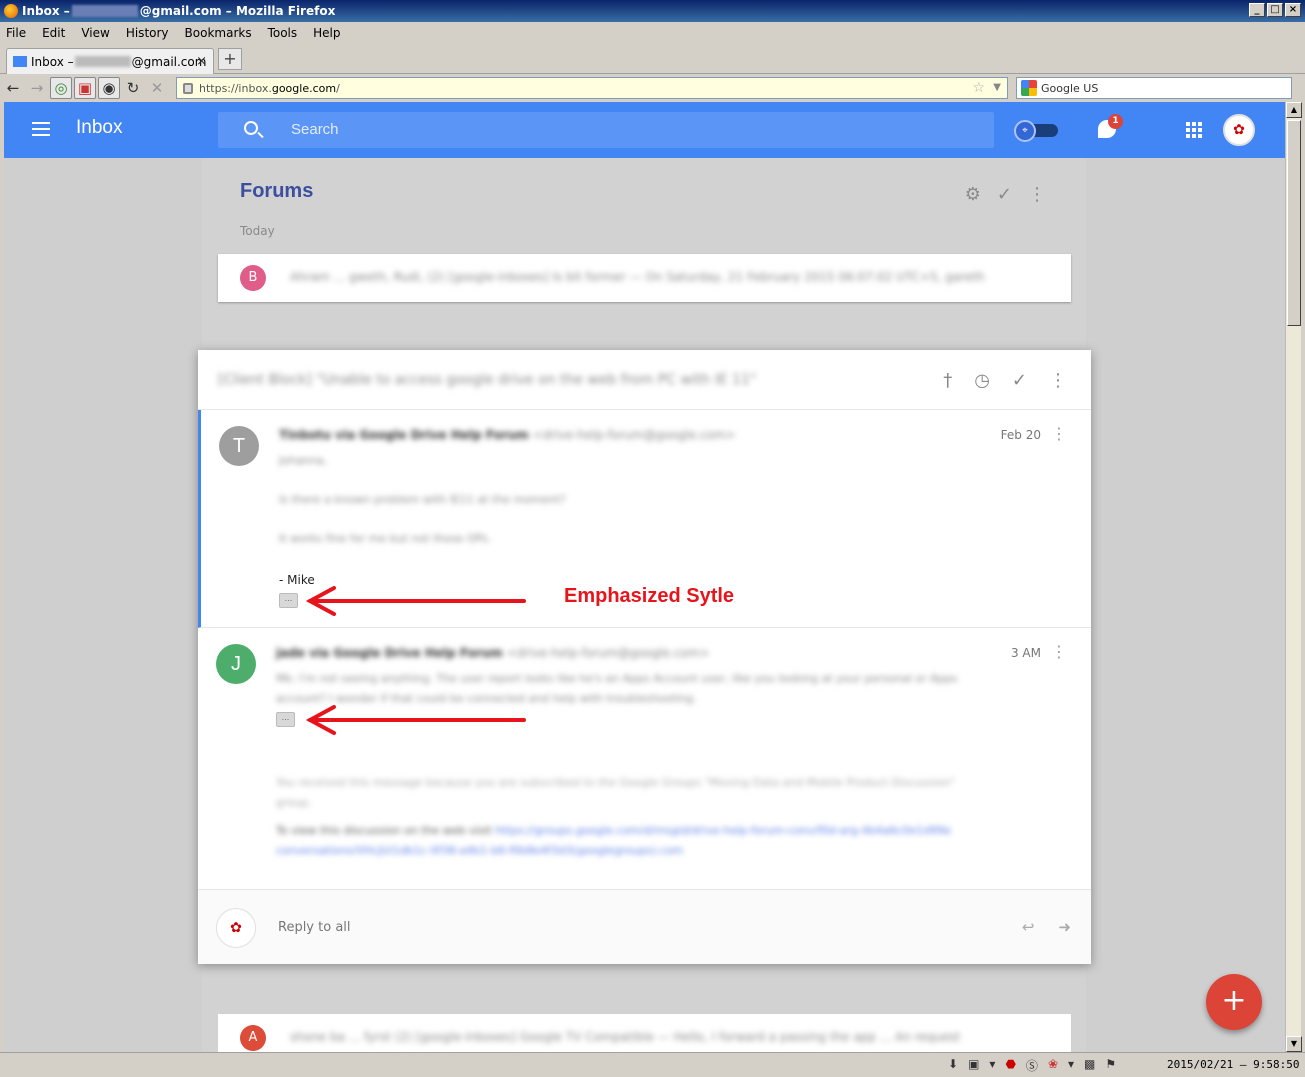 This screenshot has width=1305, height=1077. Describe the element at coordinates (644, 927) in the screenshot. I see `reply-bar: ✿ Reply to all ↩ ➜` at that location.